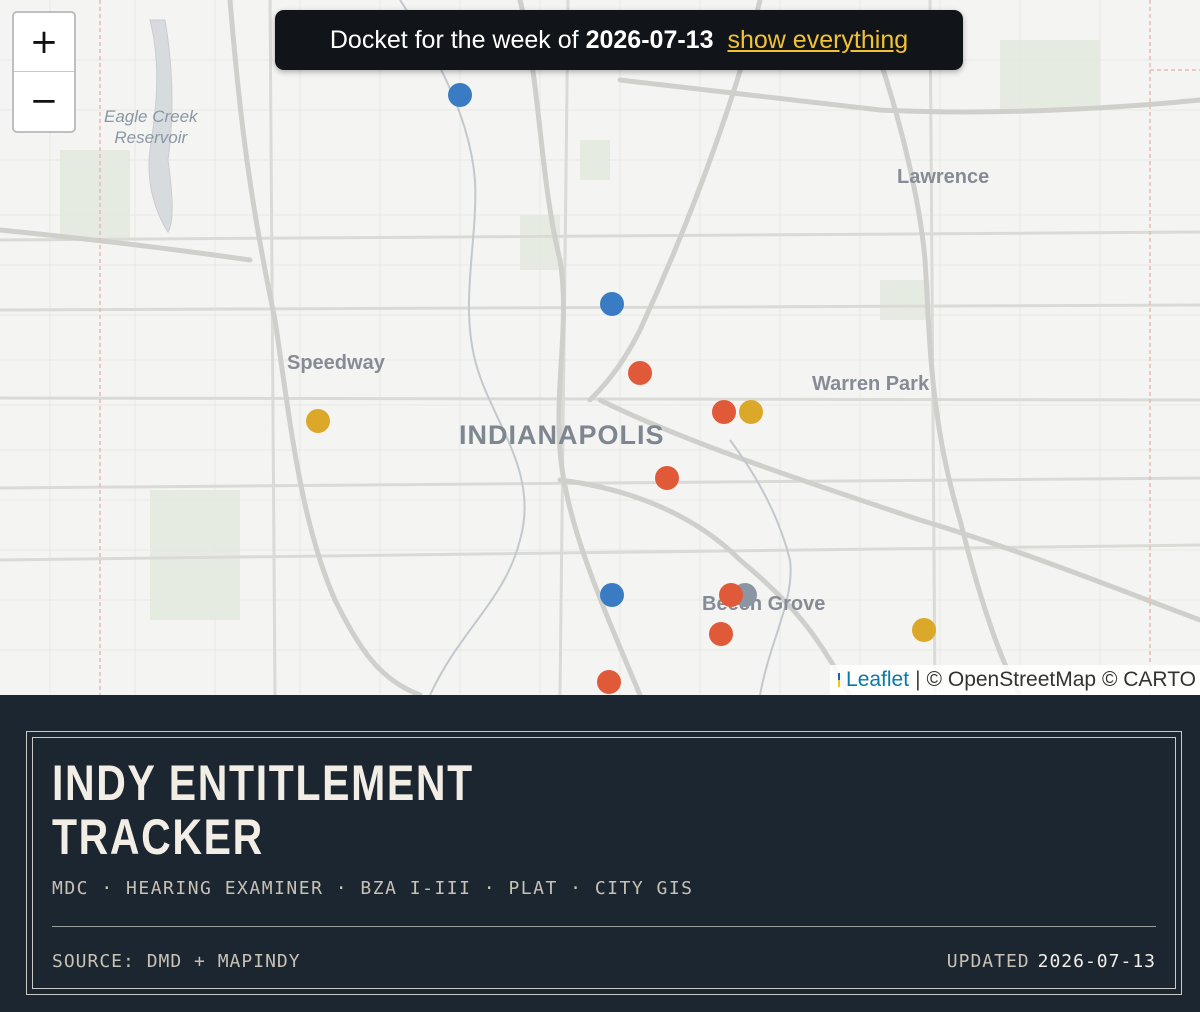 The width and height of the screenshot is (1200, 1012). I want to click on divider, so click(604, 926).